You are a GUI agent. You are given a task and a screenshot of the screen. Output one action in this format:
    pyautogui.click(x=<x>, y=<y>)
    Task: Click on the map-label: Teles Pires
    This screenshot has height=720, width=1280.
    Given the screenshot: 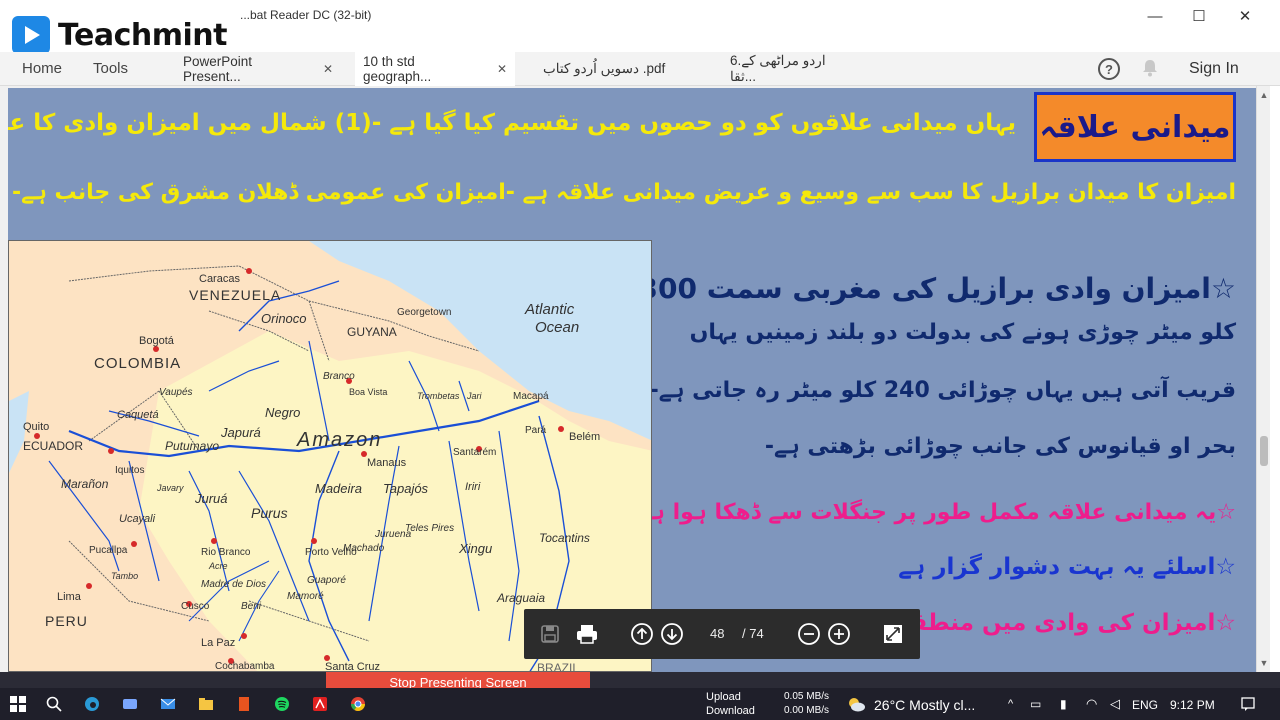 What is the action you would take?
    pyautogui.click(x=430, y=528)
    